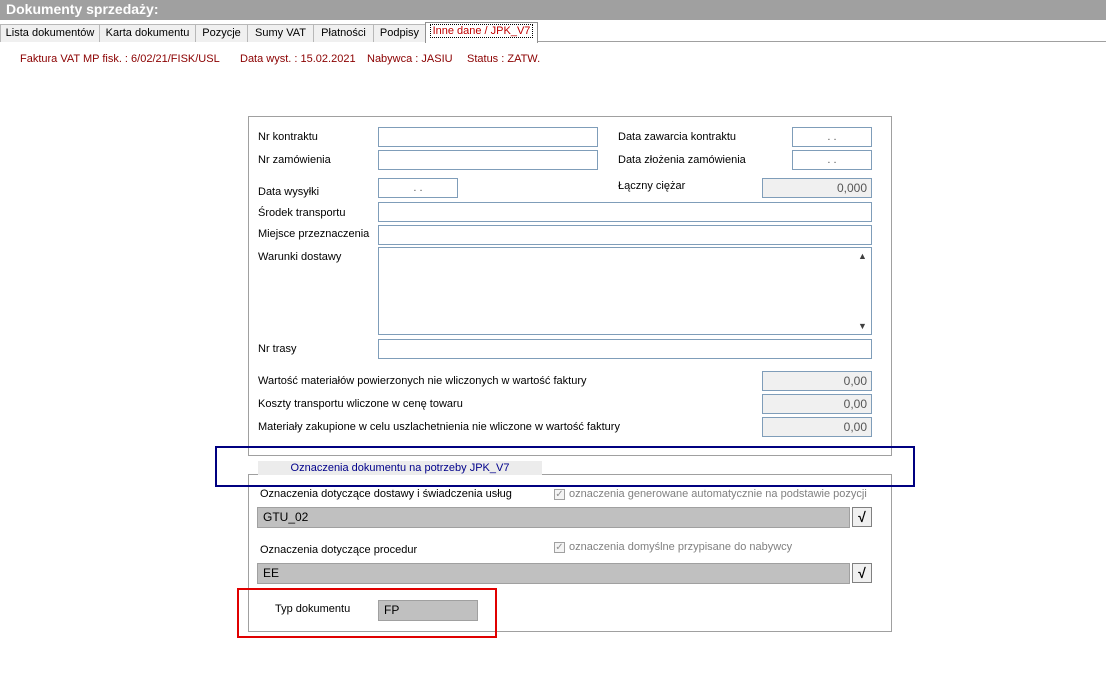 The height and width of the screenshot is (682, 1106). Describe the element at coordinates (652, 186) in the screenshot. I see `total-weight-label: Łączny ciężar` at that location.